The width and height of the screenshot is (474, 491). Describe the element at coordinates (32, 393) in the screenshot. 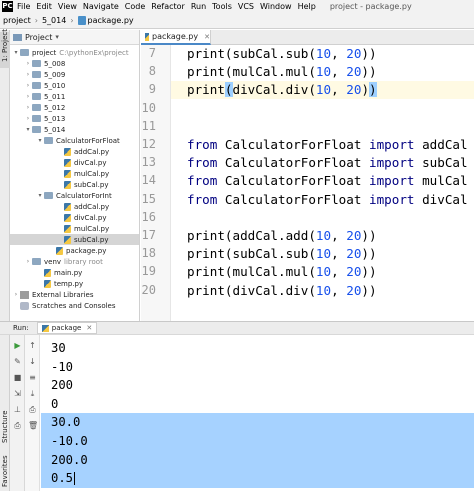

I see `scroll-to-end-icon: ⤓` at that location.